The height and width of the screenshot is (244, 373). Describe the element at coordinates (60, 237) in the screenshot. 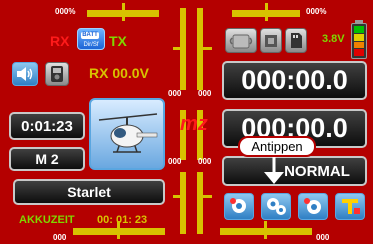

I see `trim-bottom-left-label: 000` at that location.